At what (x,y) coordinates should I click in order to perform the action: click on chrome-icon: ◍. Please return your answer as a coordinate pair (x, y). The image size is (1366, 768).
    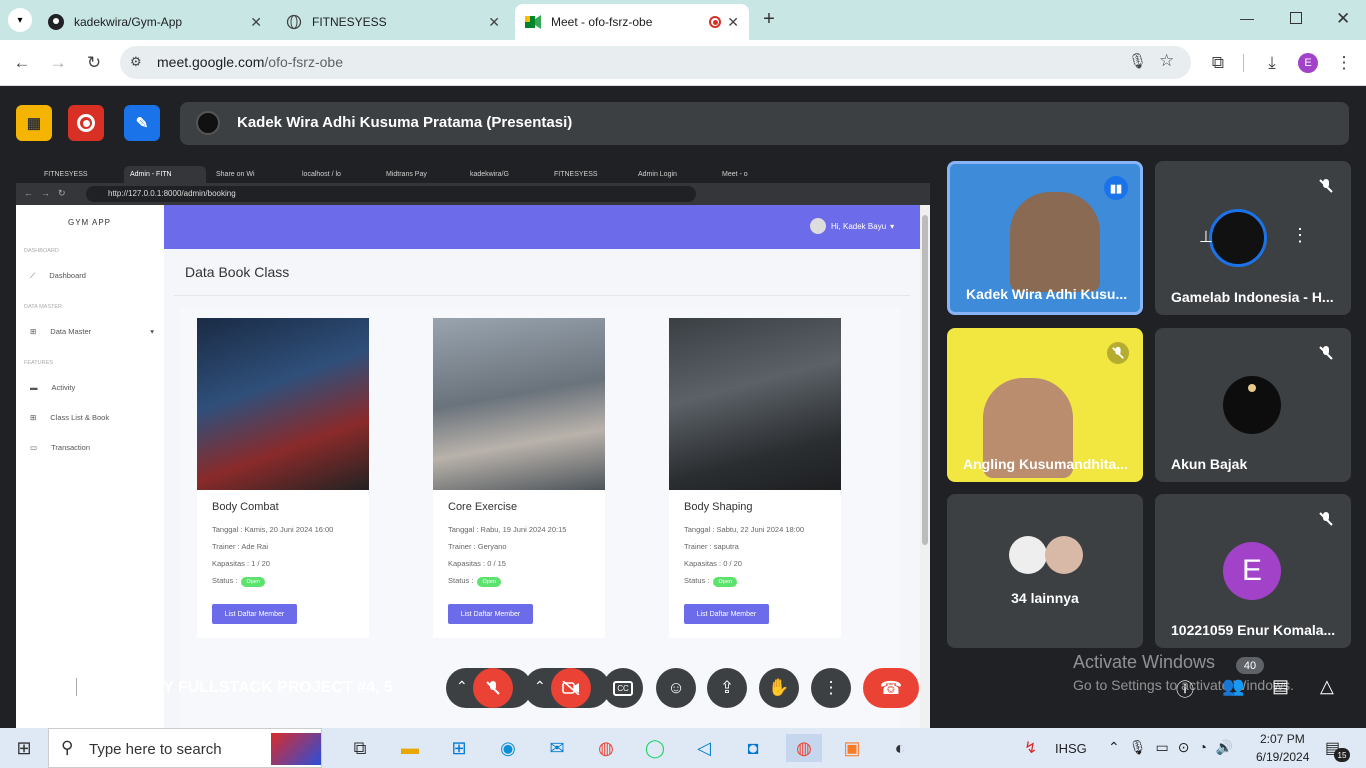
    Looking at the image, I should click on (606, 748).